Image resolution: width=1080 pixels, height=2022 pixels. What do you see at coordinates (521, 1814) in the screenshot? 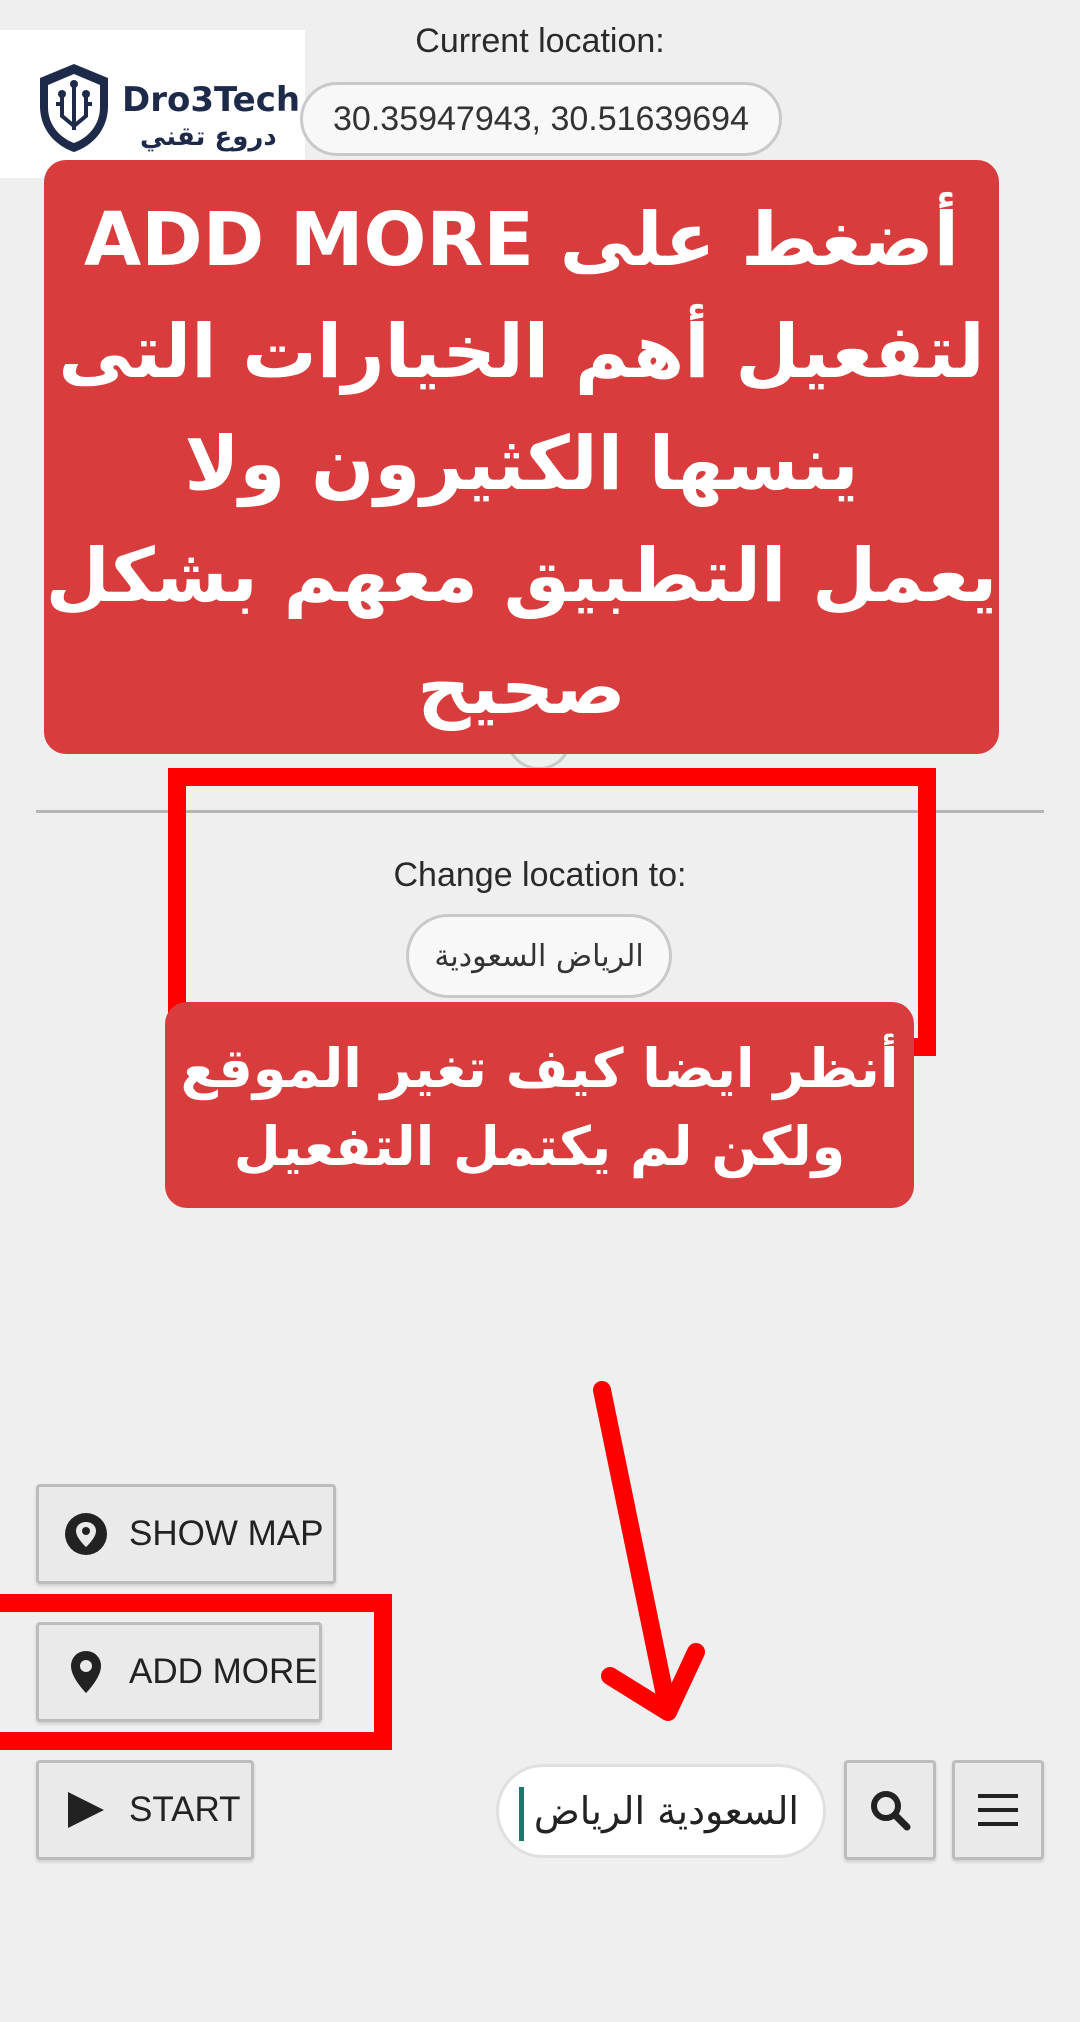
I see `text-caret` at bounding box center [521, 1814].